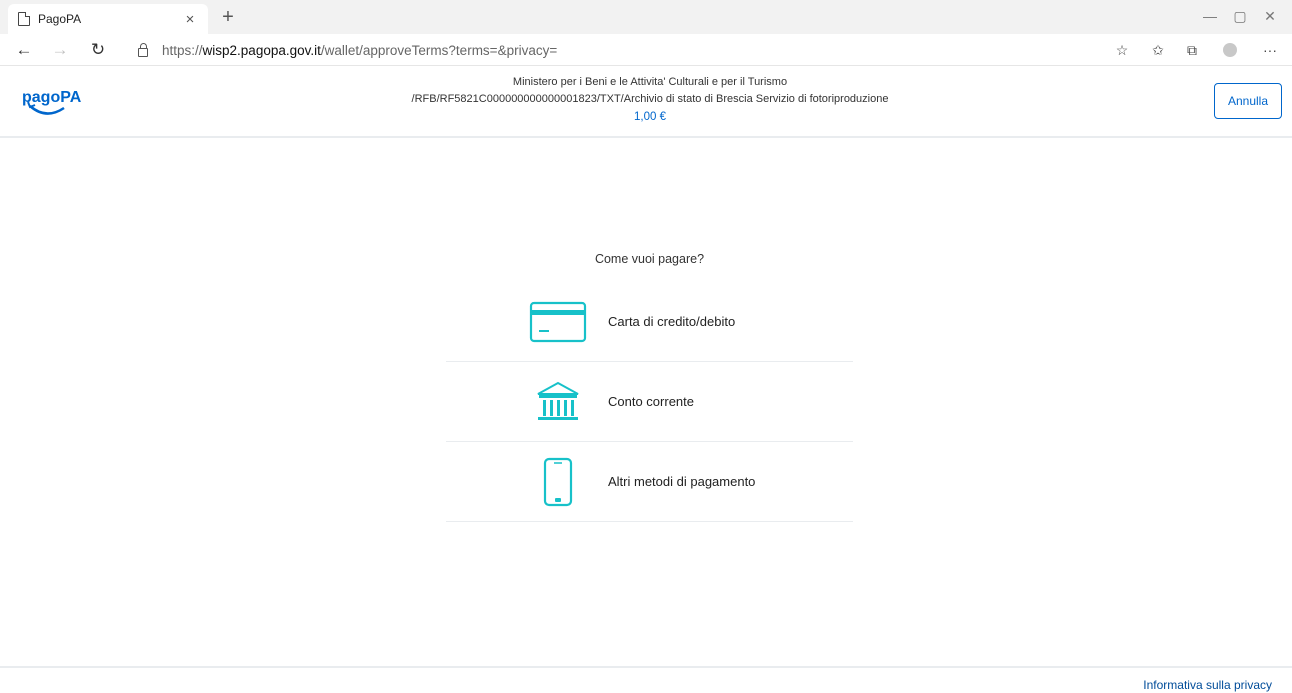  What do you see at coordinates (1270, 16) in the screenshot?
I see `close-window-button: ✕` at bounding box center [1270, 16].